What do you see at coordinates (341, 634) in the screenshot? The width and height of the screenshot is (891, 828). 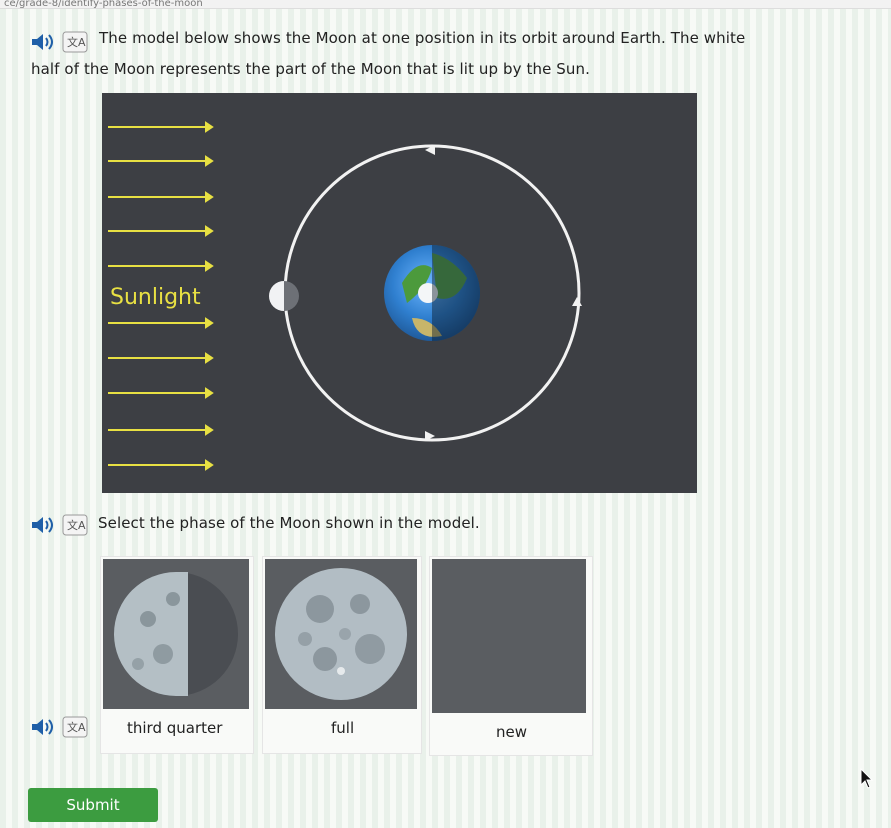 I see `moon-image-full` at bounding box center [341, 634].